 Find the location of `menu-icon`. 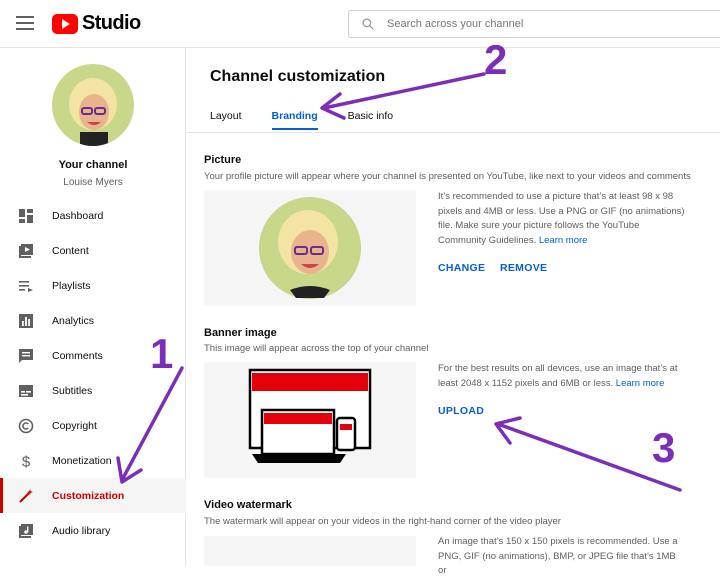

menu-icon is located at coordinates (25, 23).